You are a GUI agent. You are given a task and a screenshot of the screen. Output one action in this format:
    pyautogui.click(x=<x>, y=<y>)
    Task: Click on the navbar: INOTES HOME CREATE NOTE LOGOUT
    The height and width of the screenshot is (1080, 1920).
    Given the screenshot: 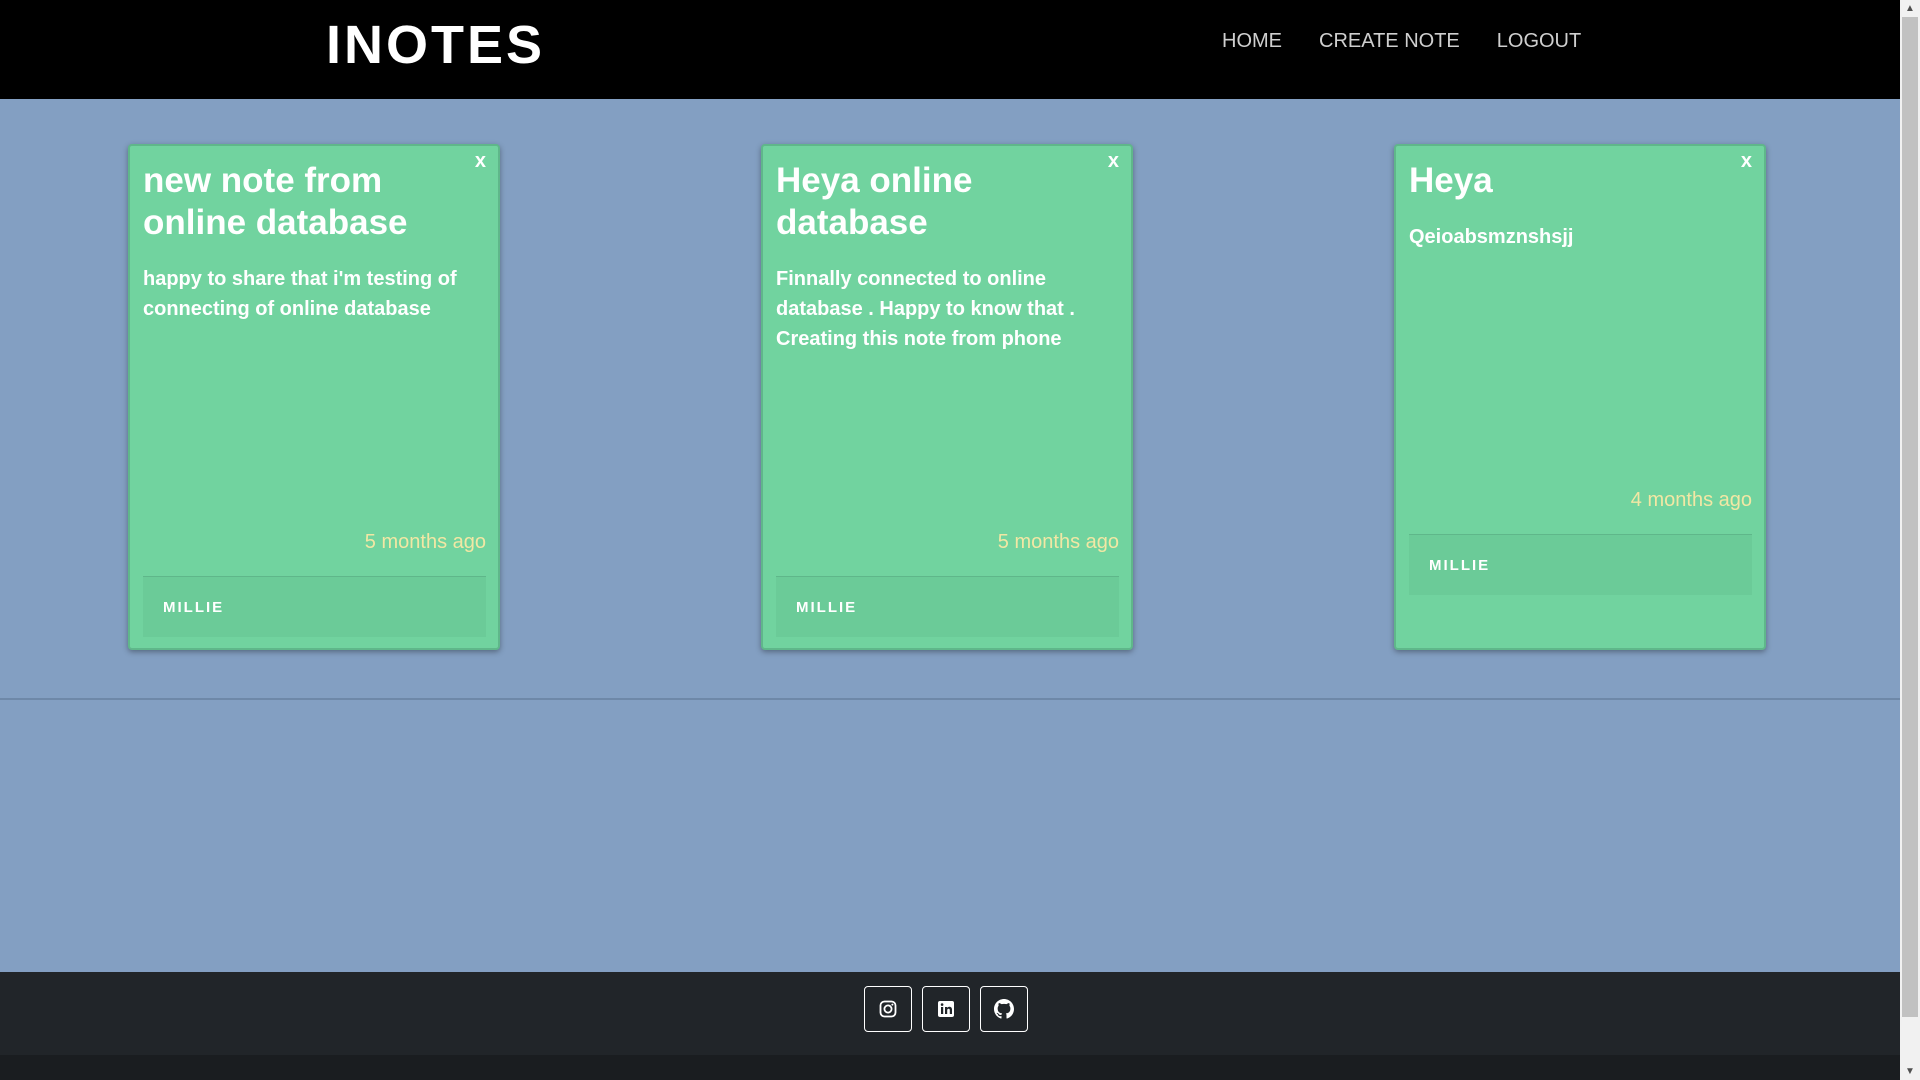 What is the action you would take?
    pyautogui.click(x=950, y=49)
    